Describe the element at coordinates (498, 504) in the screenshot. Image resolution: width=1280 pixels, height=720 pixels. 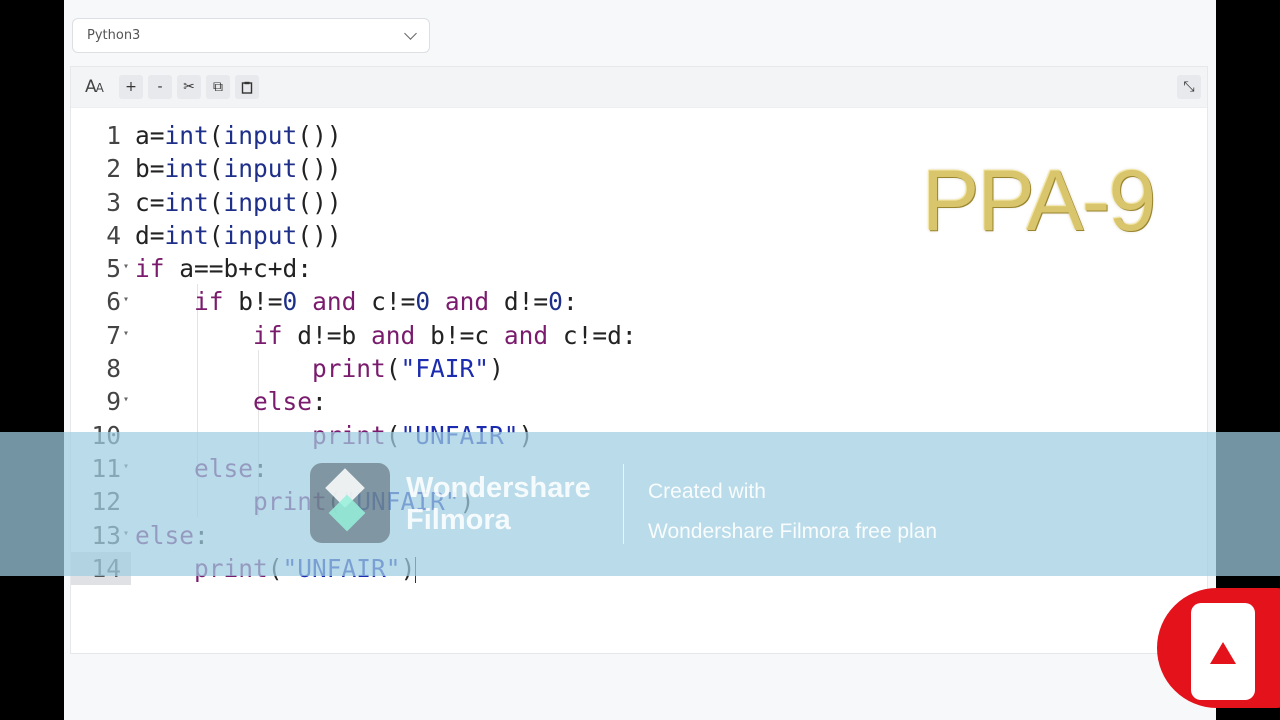
I see `watermark-brand: Wondershare Filmora` at that location.